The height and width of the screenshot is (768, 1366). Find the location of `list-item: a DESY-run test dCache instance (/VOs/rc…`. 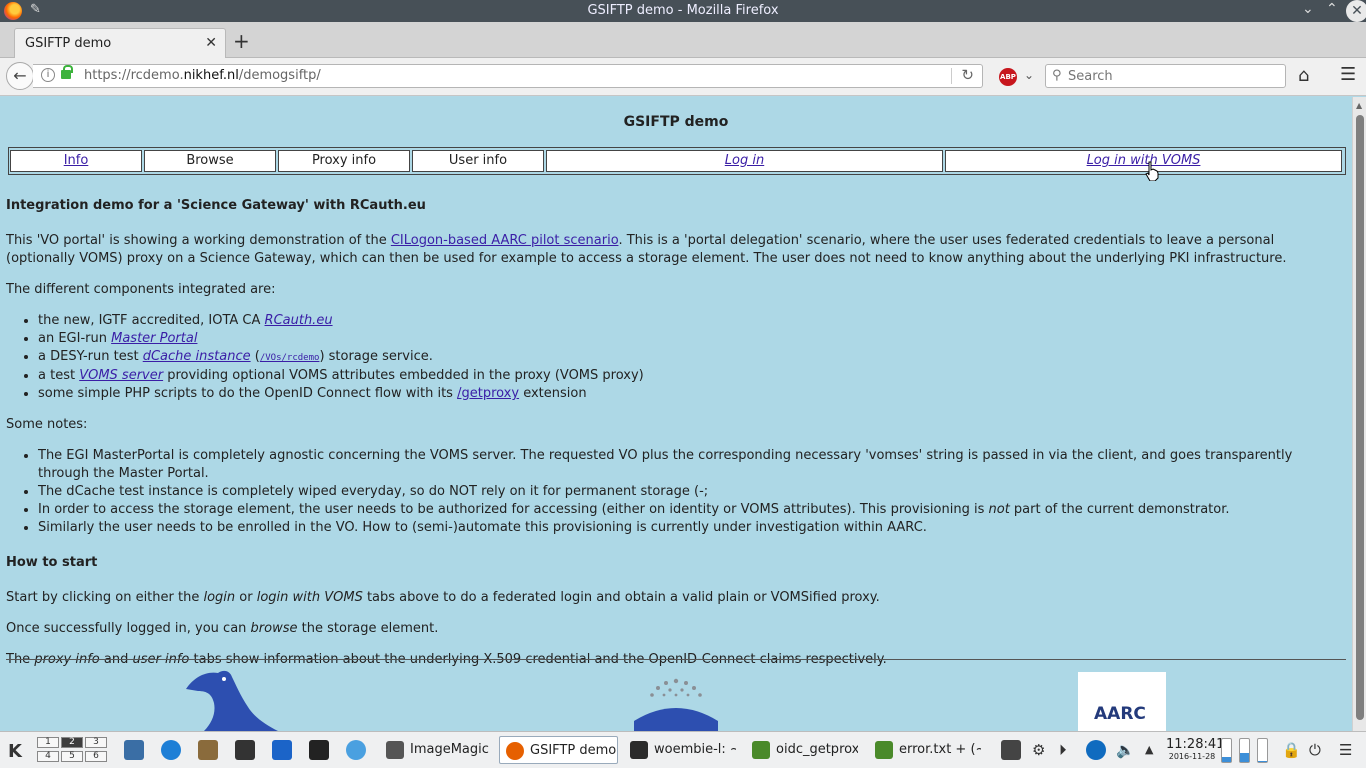

list-item: a DESY-run test dCache instance (/VOs/rc… is located at coordinates (692, 357).